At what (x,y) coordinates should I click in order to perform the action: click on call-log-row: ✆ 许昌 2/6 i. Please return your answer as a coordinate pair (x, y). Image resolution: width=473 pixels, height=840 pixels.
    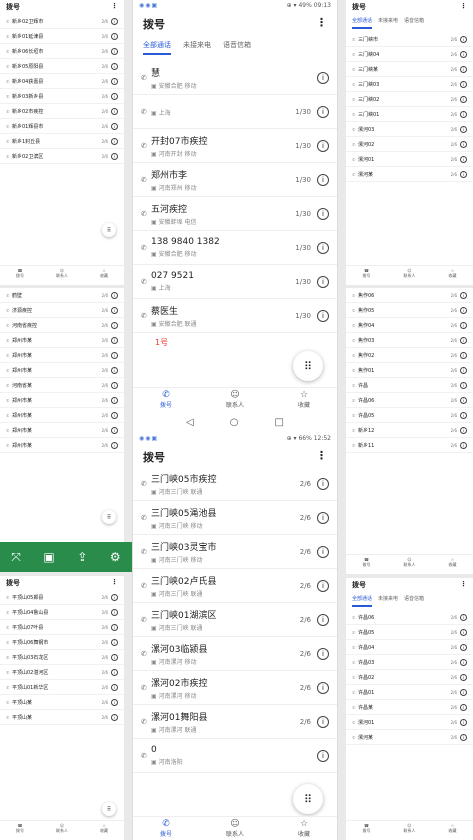
    Looking at the image, I should click on (409, 385).